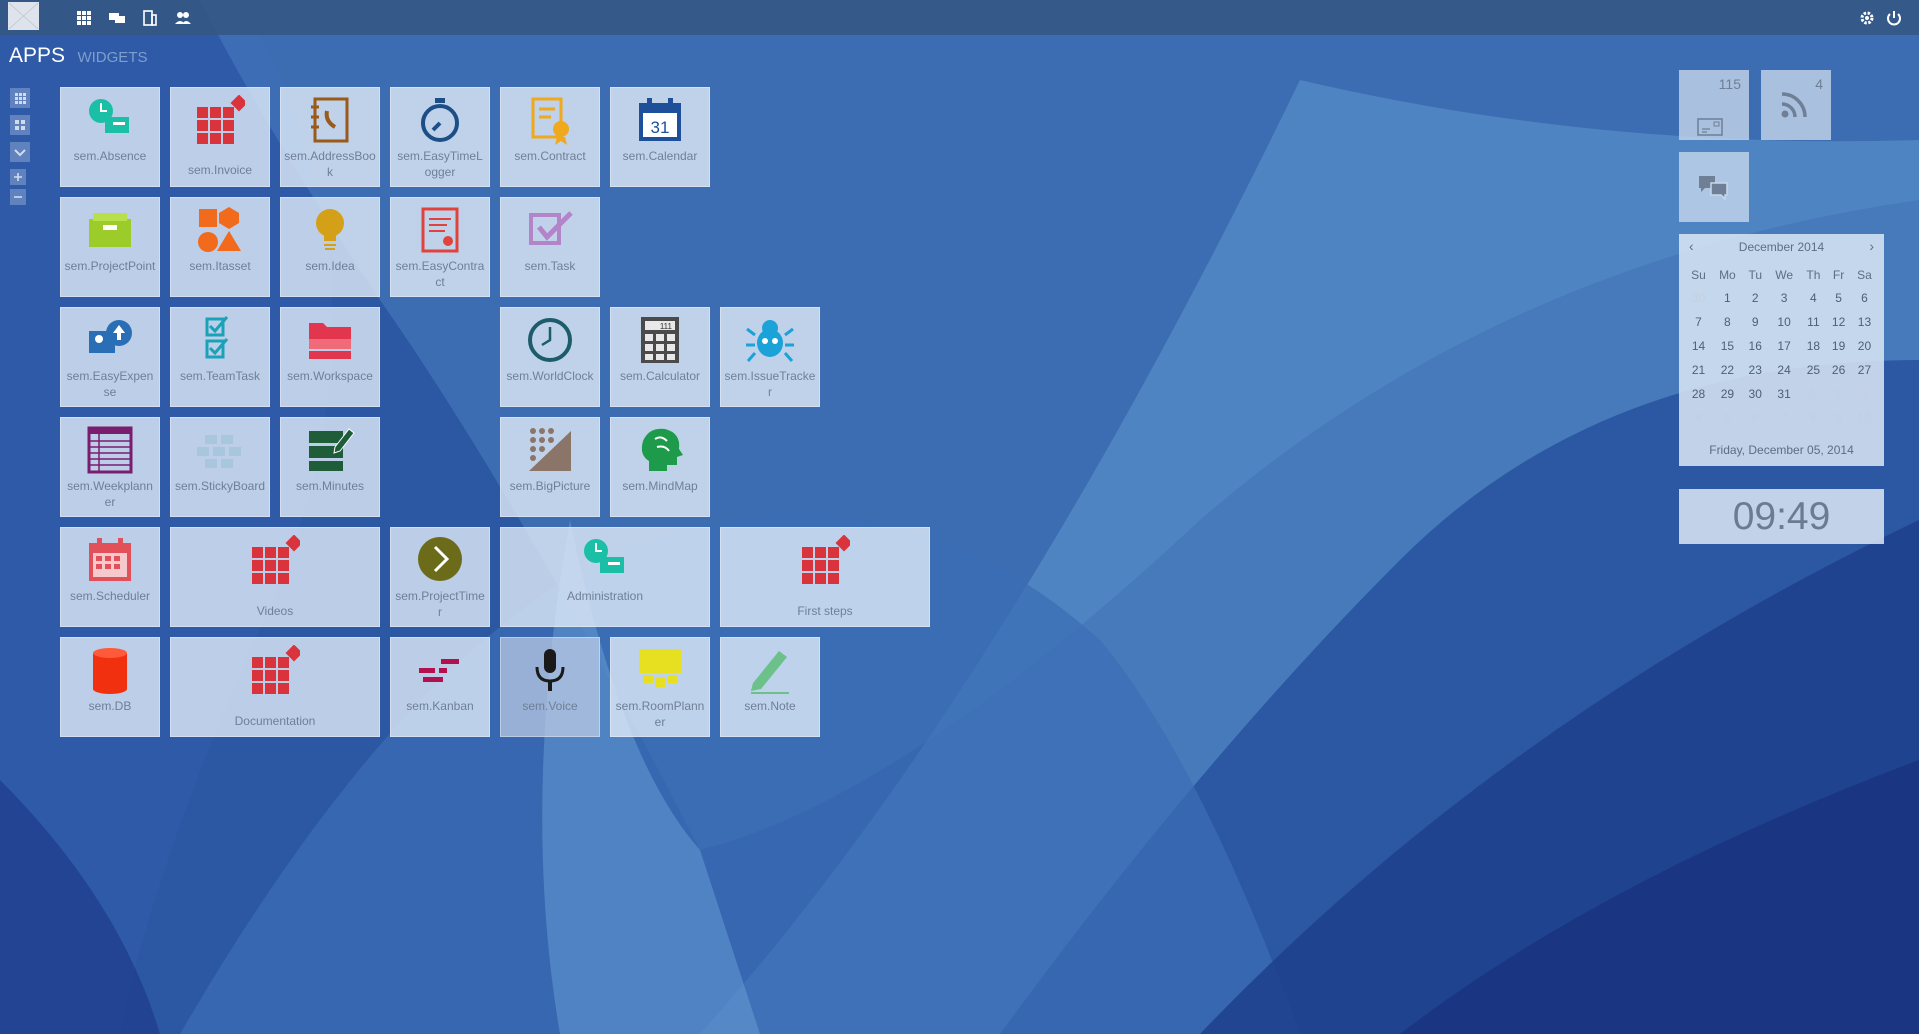  Describe the element at coordinates (1838, 370) in the screenshot. I see `calendar-day: 26` at that location.